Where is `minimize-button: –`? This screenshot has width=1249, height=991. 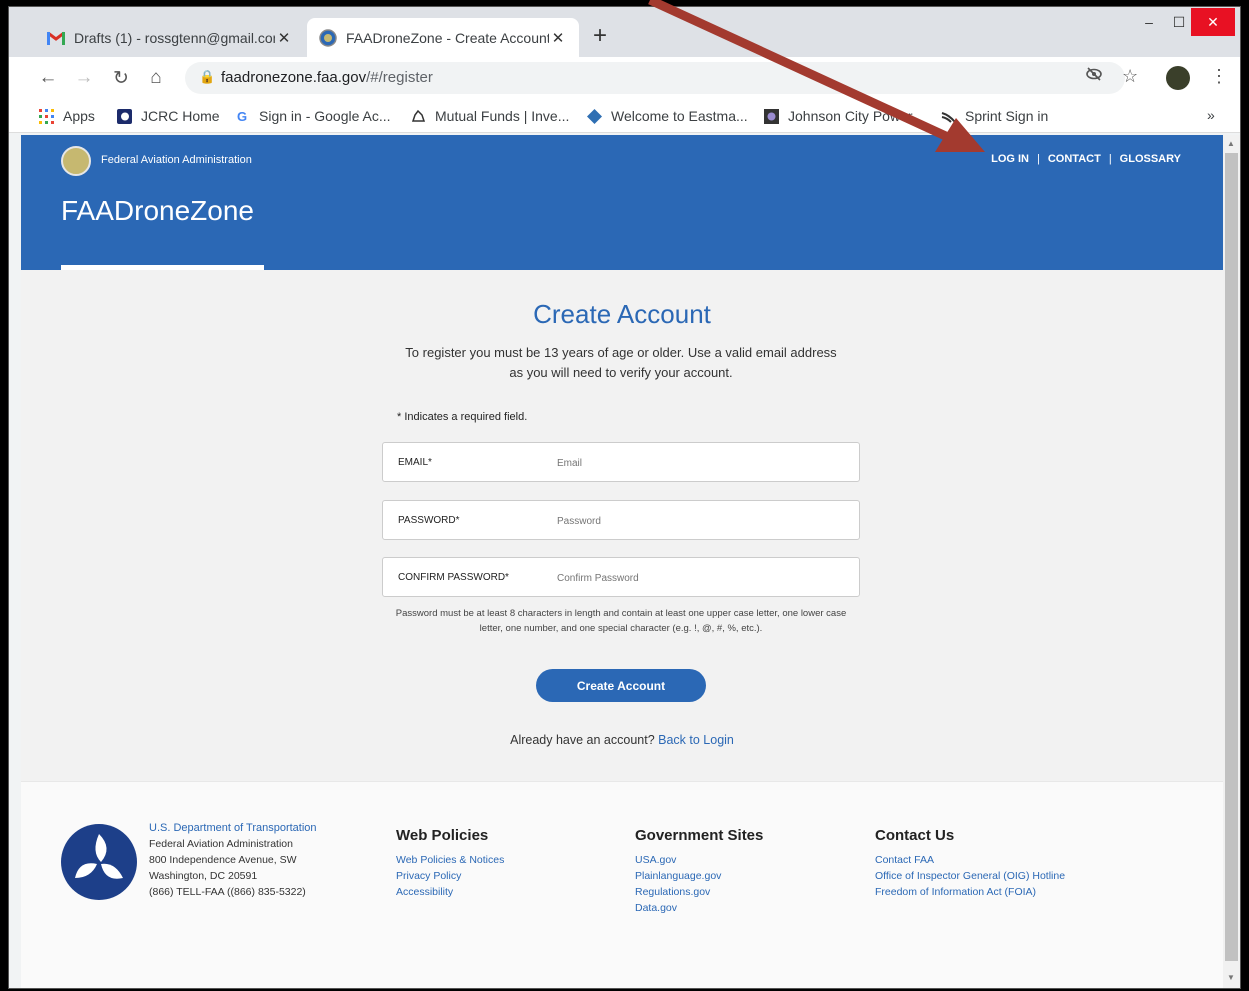 minimize-button: – is located at coordinates (1149, 22).